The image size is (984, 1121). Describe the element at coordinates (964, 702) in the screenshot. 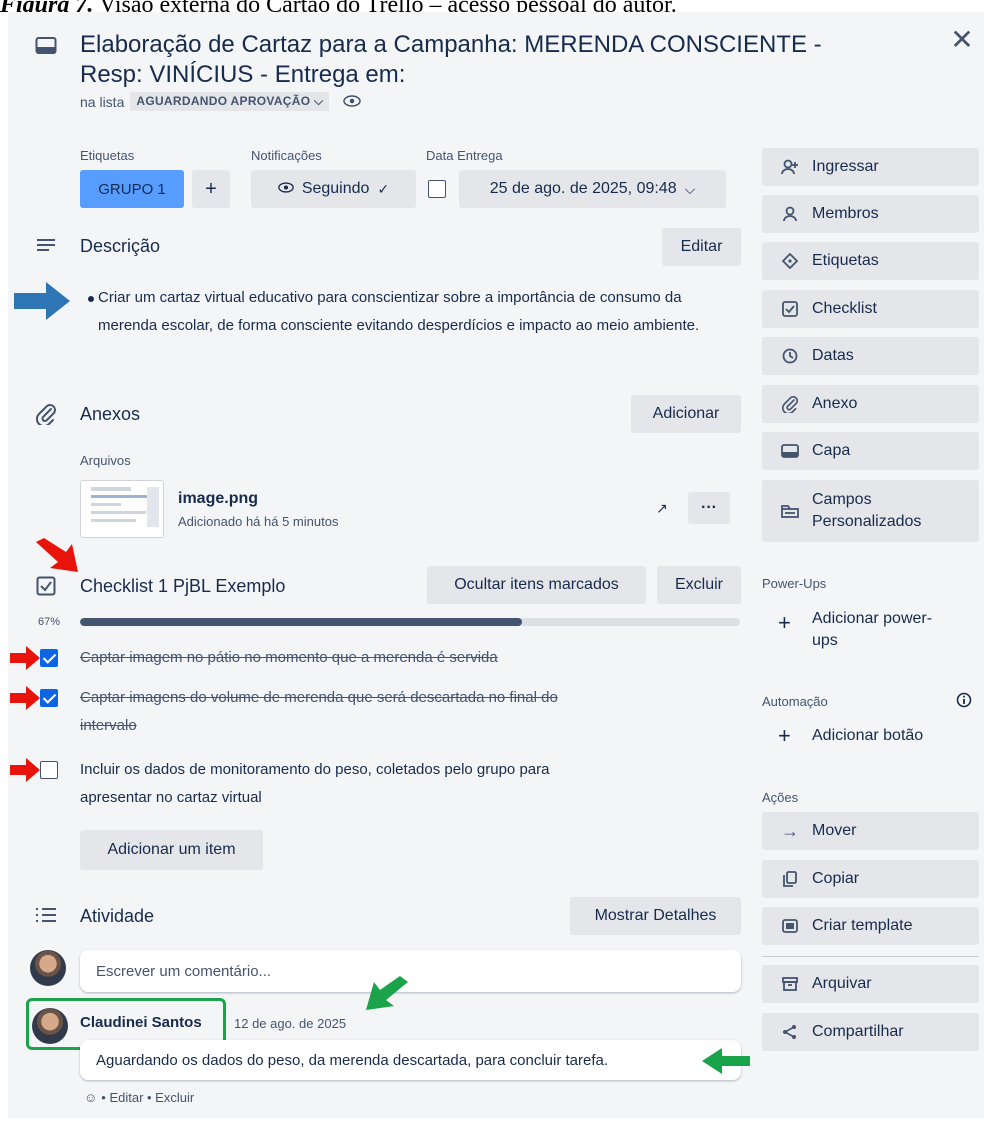

I see `info-icon` at that location.